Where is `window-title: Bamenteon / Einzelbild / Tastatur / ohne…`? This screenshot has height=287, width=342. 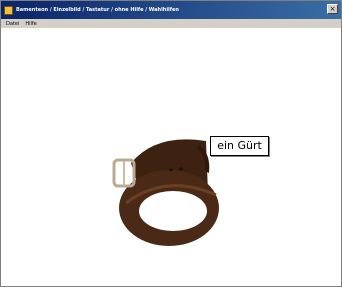
window-title: Bamenteon / Einzelbild / Tastatur / ohne… is located at coordinates (97, 10).